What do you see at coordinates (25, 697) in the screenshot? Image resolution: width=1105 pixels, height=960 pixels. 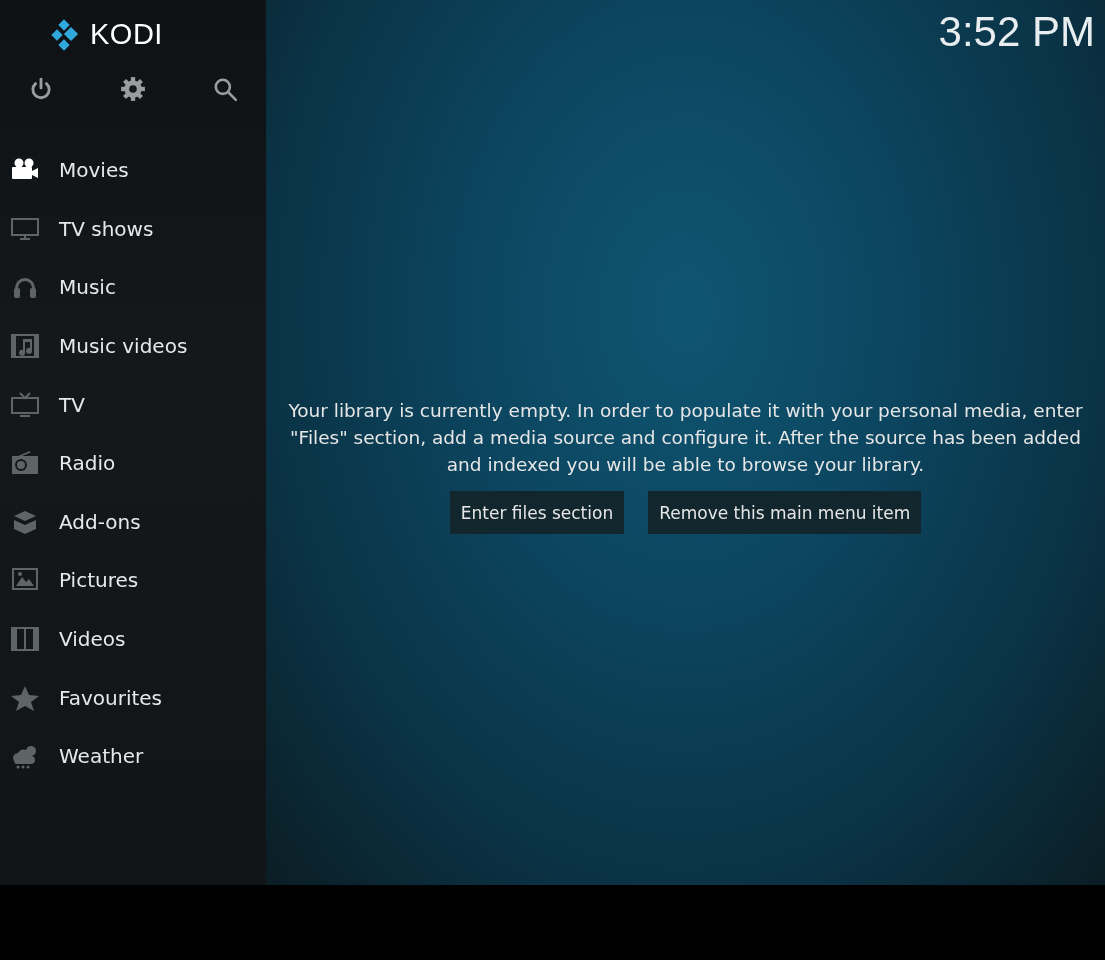 I see `star-icon` at bounding box center [25, 697].